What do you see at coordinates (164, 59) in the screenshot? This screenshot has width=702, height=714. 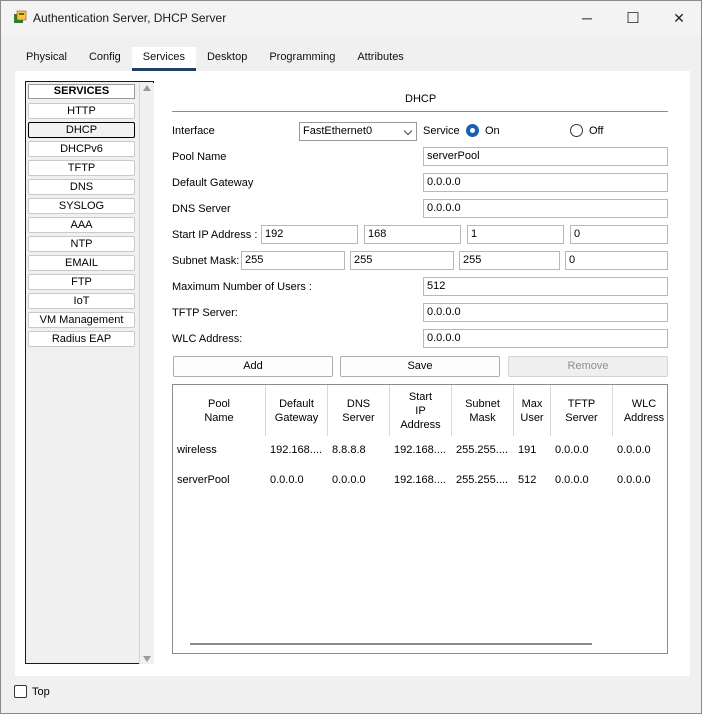 I see `tab-services: Services` at bounding box center [164, 59].